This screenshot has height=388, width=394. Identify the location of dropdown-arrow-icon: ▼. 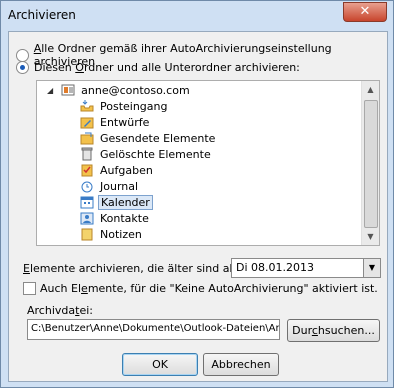
(371, 268).